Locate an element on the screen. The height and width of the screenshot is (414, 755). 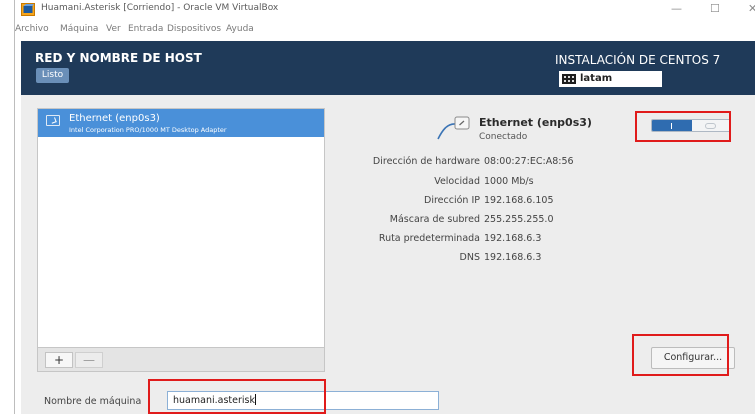
property-default-route: Ruta predeterminada 192.168.6.3 is located at coordinates (496, 240).